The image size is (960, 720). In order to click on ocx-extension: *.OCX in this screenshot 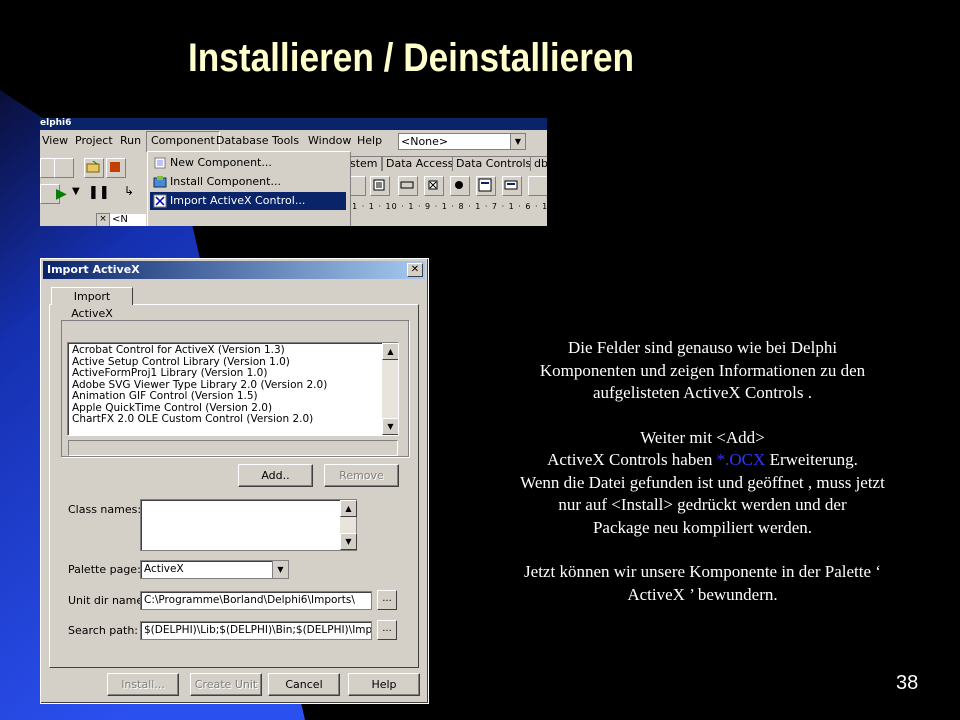, I will do `click(741, 459)`.